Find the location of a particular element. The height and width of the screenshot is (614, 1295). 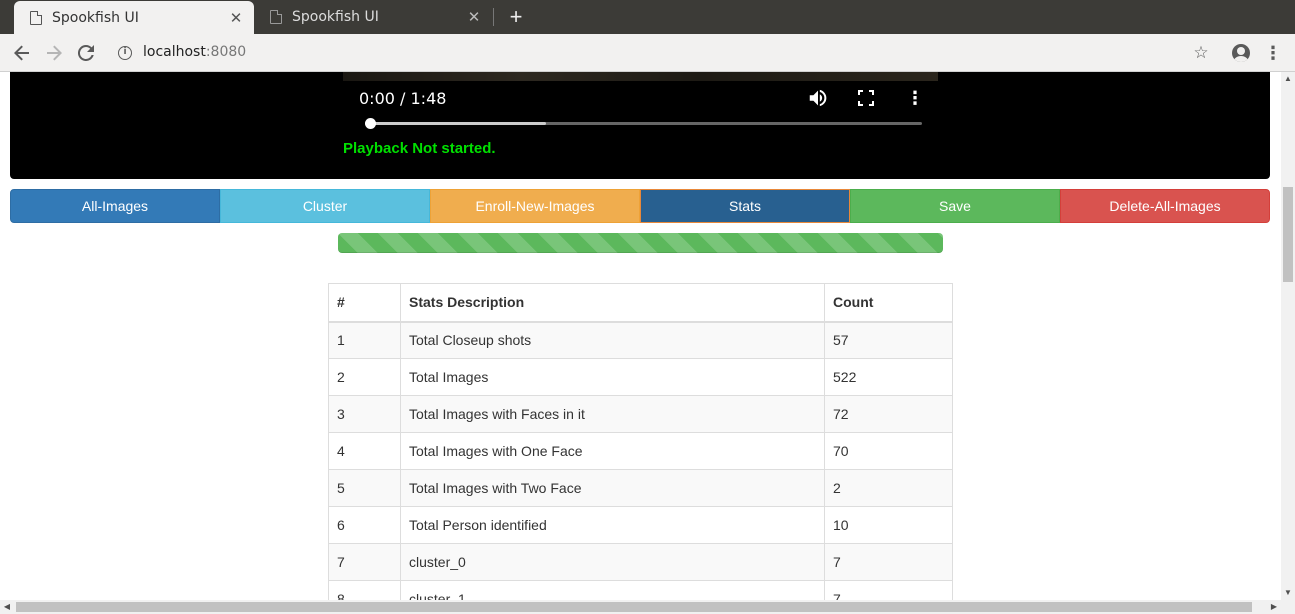

playback-status: Playback Not started. is located at coordinates (419, 148).